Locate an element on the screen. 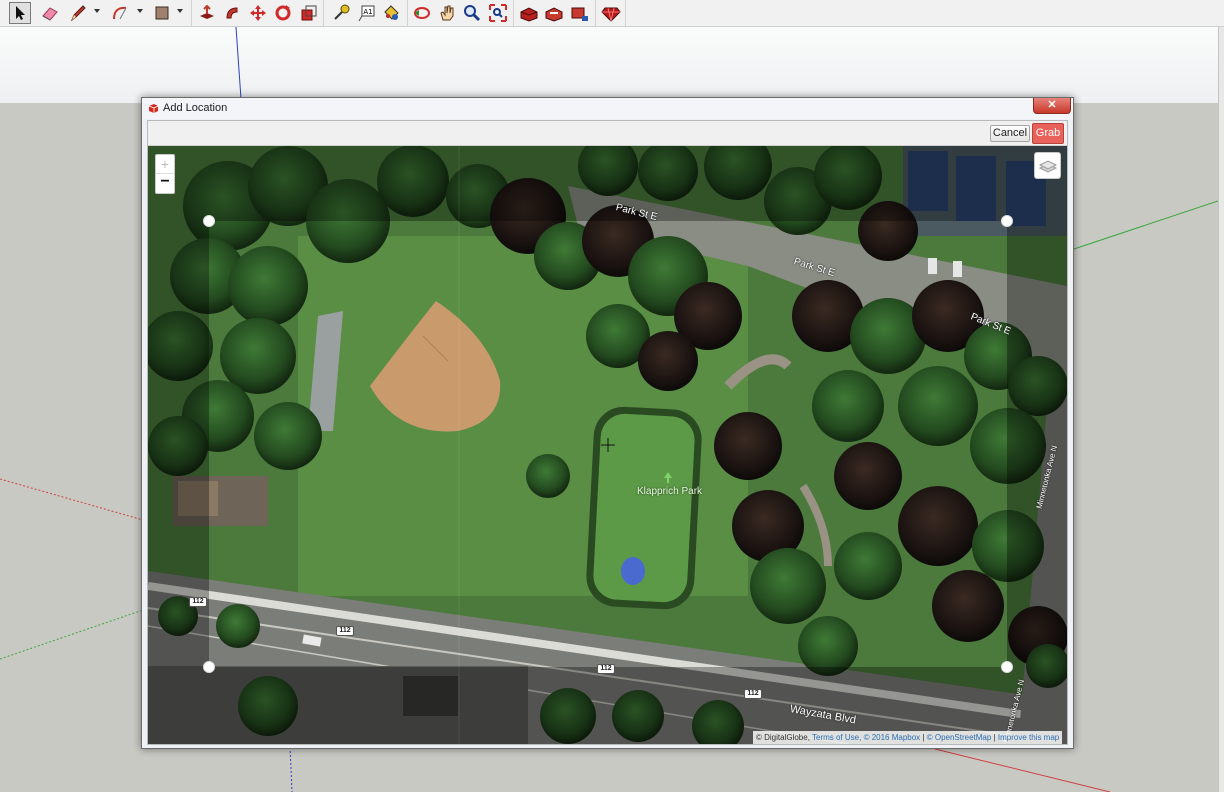 Image resolution: width=1224 pixels, height=792 pixels. selection-handle-top-left is located at coordinates (209, 221).